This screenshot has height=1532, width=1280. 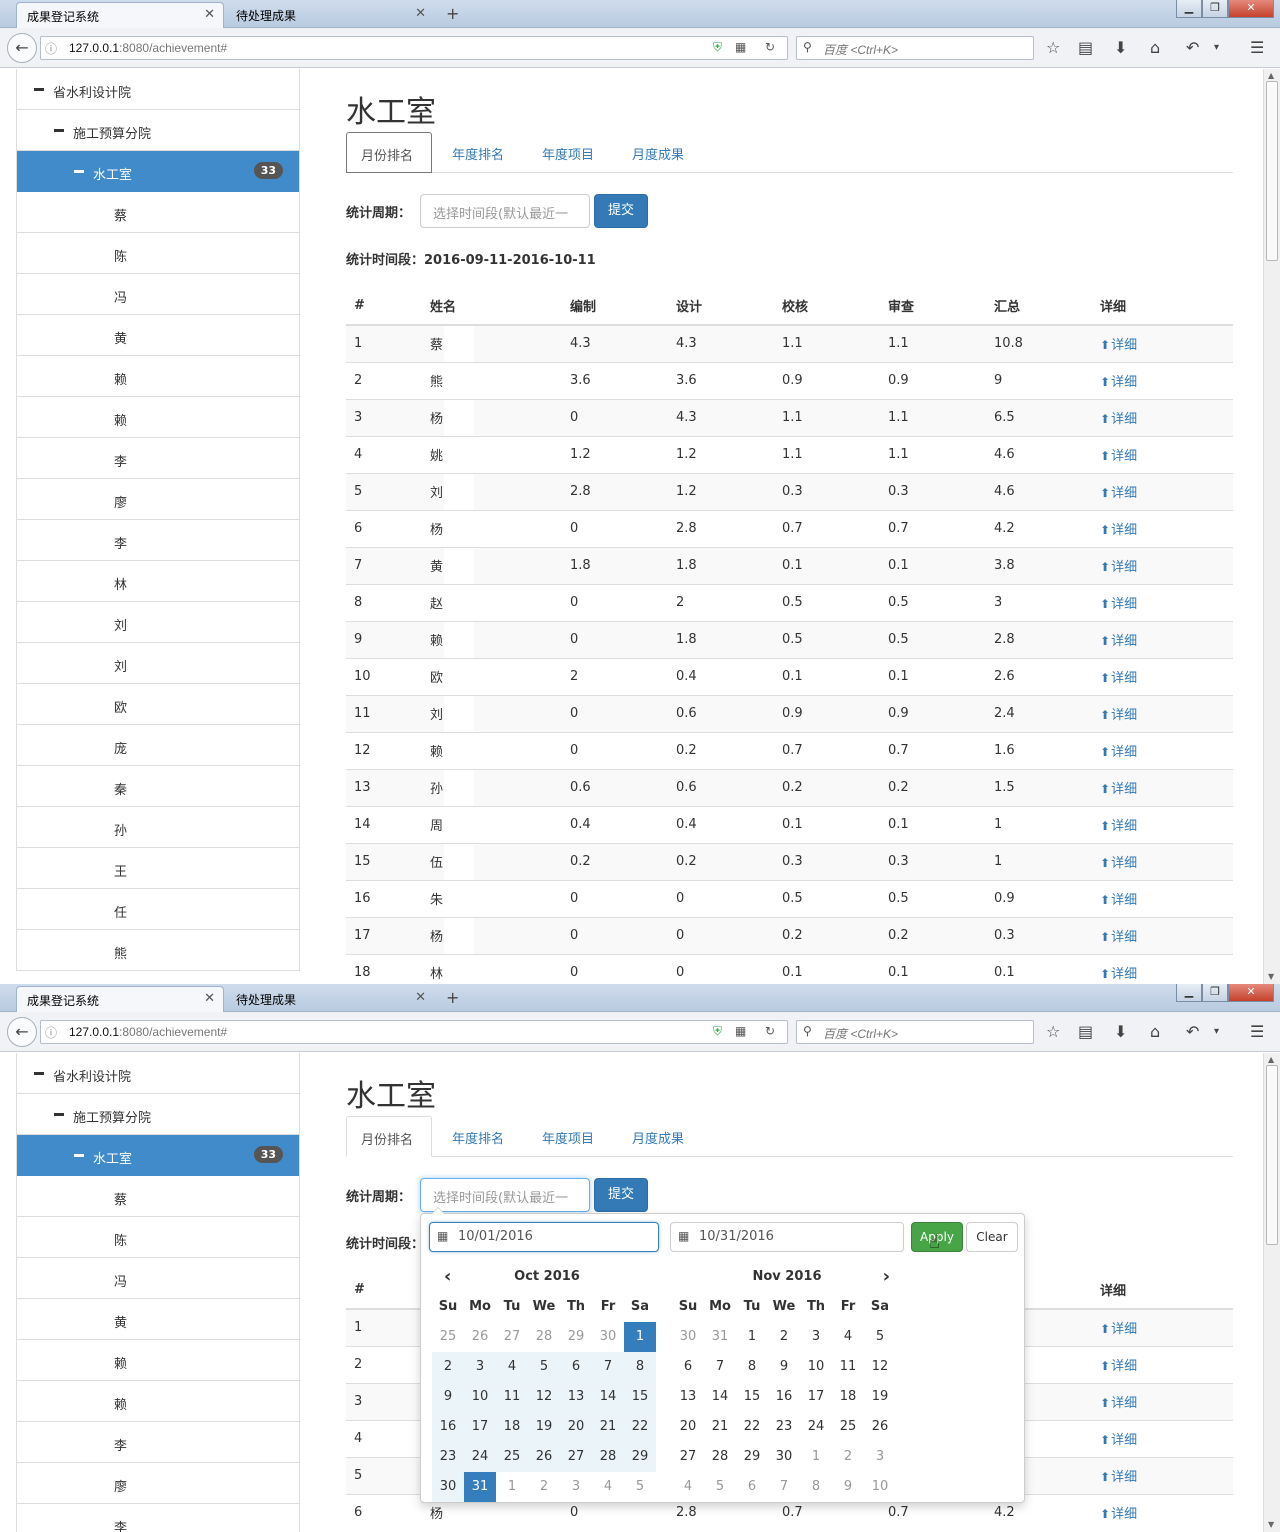 What do you see at coordinates (1215, 993) in the screenshot?
I see `maximize-icon: ❐` at bounding box center [1215, 993].